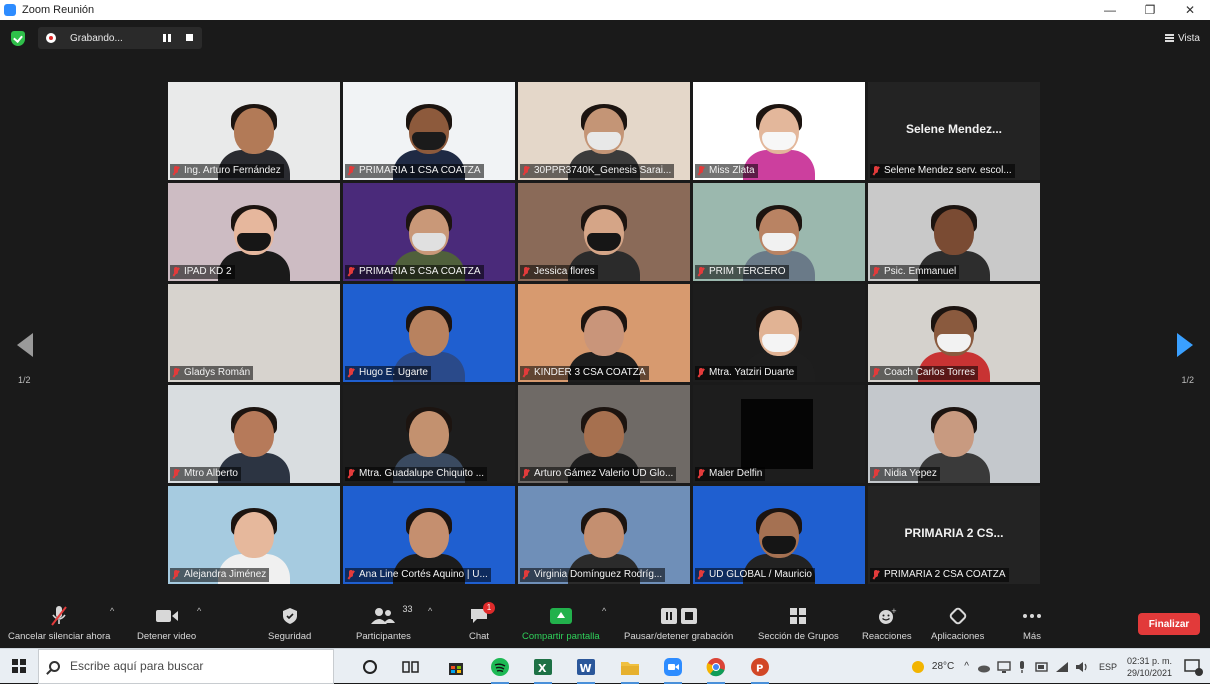 This screenshot has width=1210, height=684. I want to click on pause-recording-icon, so click(167, 38).